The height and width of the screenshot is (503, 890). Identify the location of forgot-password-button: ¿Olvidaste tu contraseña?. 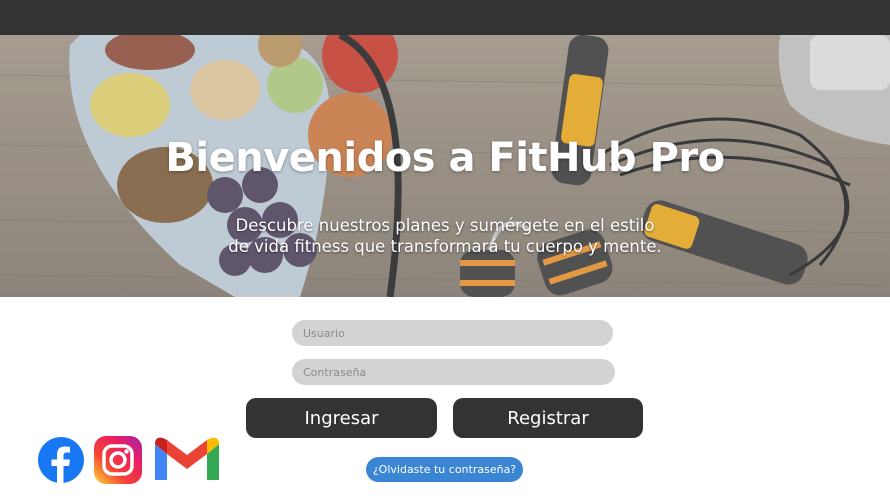
(444, 469).